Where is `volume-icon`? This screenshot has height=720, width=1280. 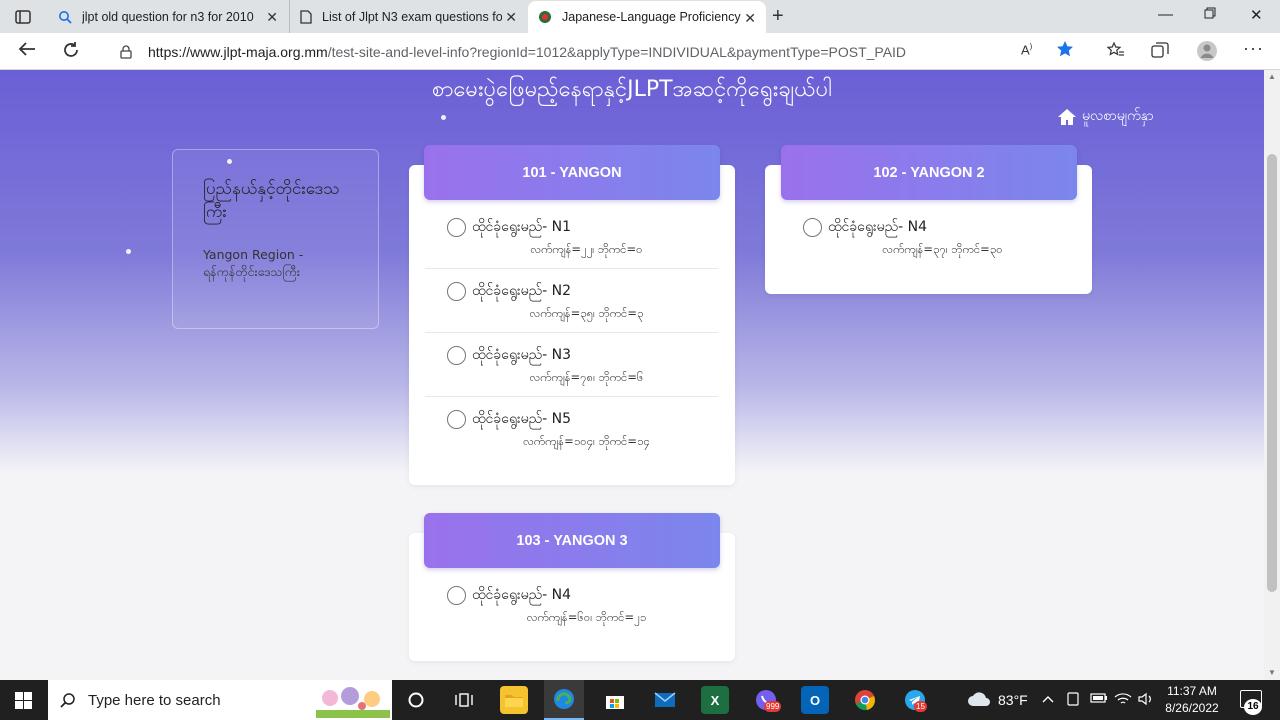
volume-icon is located at coordinates (1146, 700).